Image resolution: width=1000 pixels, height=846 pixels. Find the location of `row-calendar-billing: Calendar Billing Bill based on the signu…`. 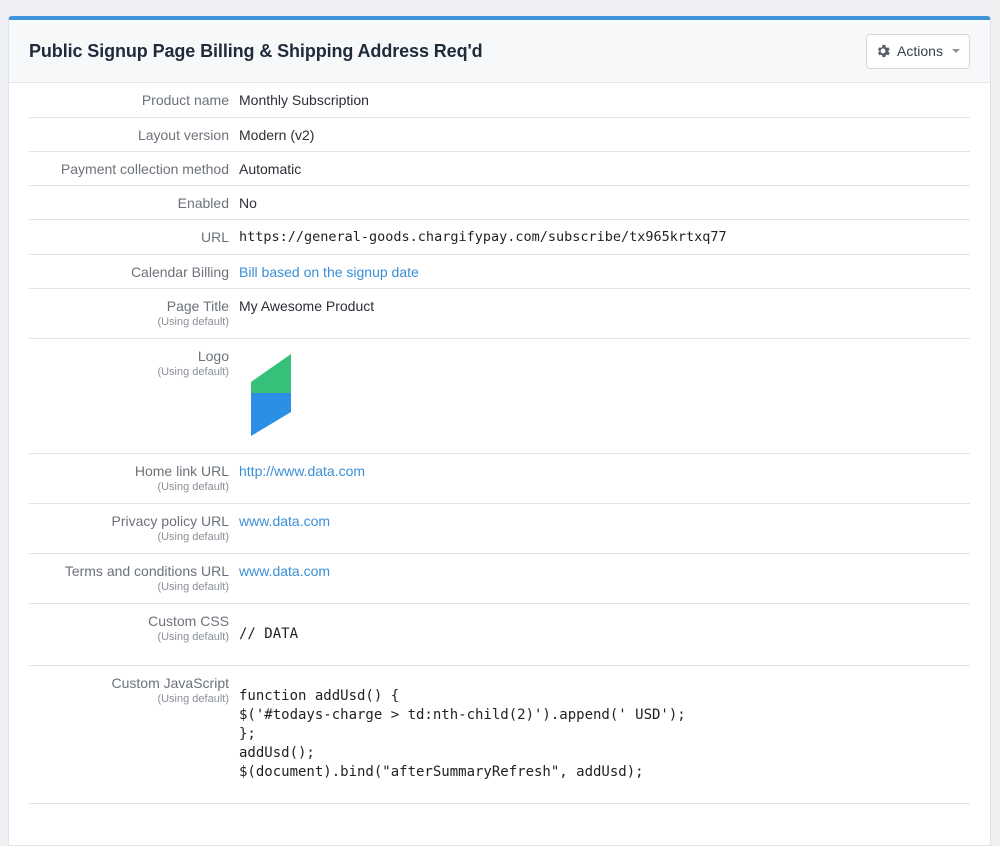

row-calendar-billing: Calendar Billing Bill based on the signu… is located at coordinates (499, 272).